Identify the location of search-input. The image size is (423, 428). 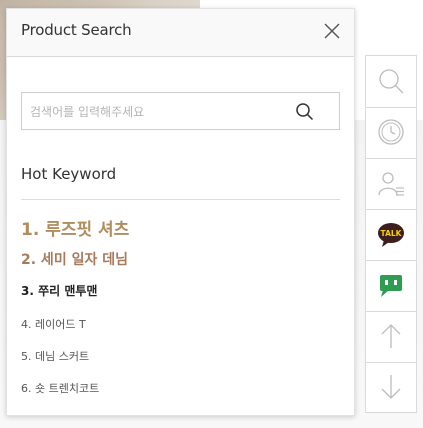
(160, 112).